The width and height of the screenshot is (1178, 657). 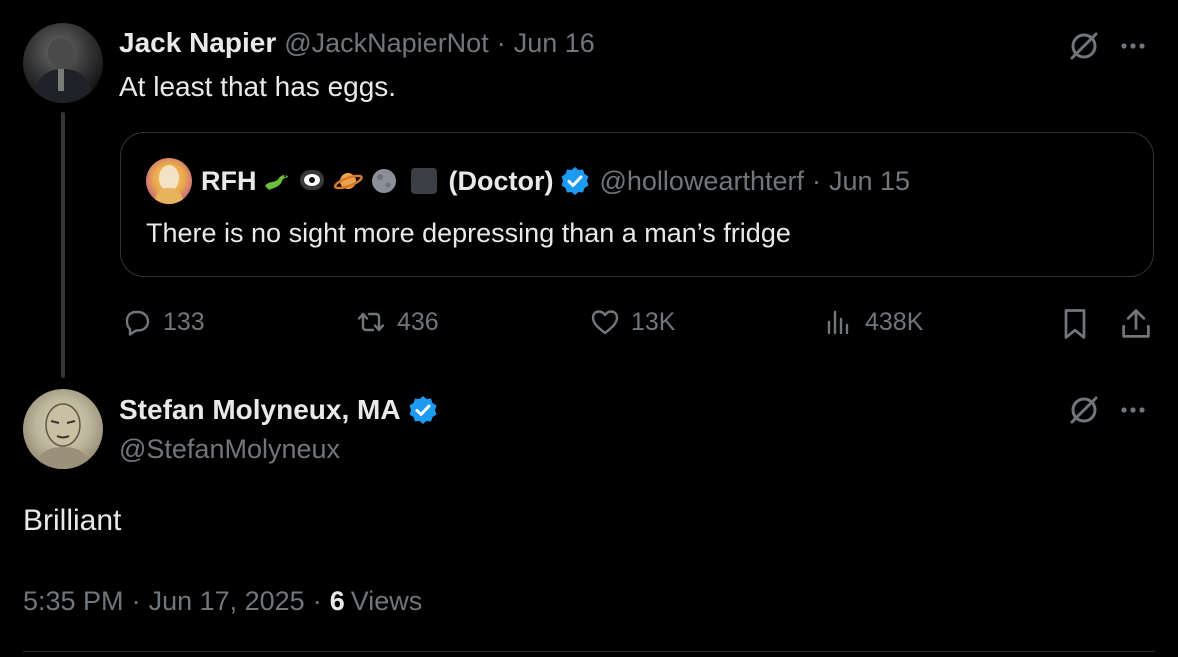 What do you see at coordinates (169, 184) in the screenshot?
I see `avatar-rfh-image` at bounding box center [169, 184].